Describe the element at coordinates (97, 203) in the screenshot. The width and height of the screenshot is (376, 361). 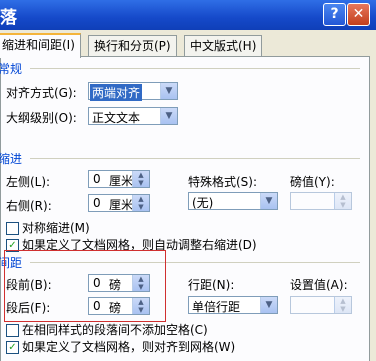
I see `indent-right-value: 0` at that location.